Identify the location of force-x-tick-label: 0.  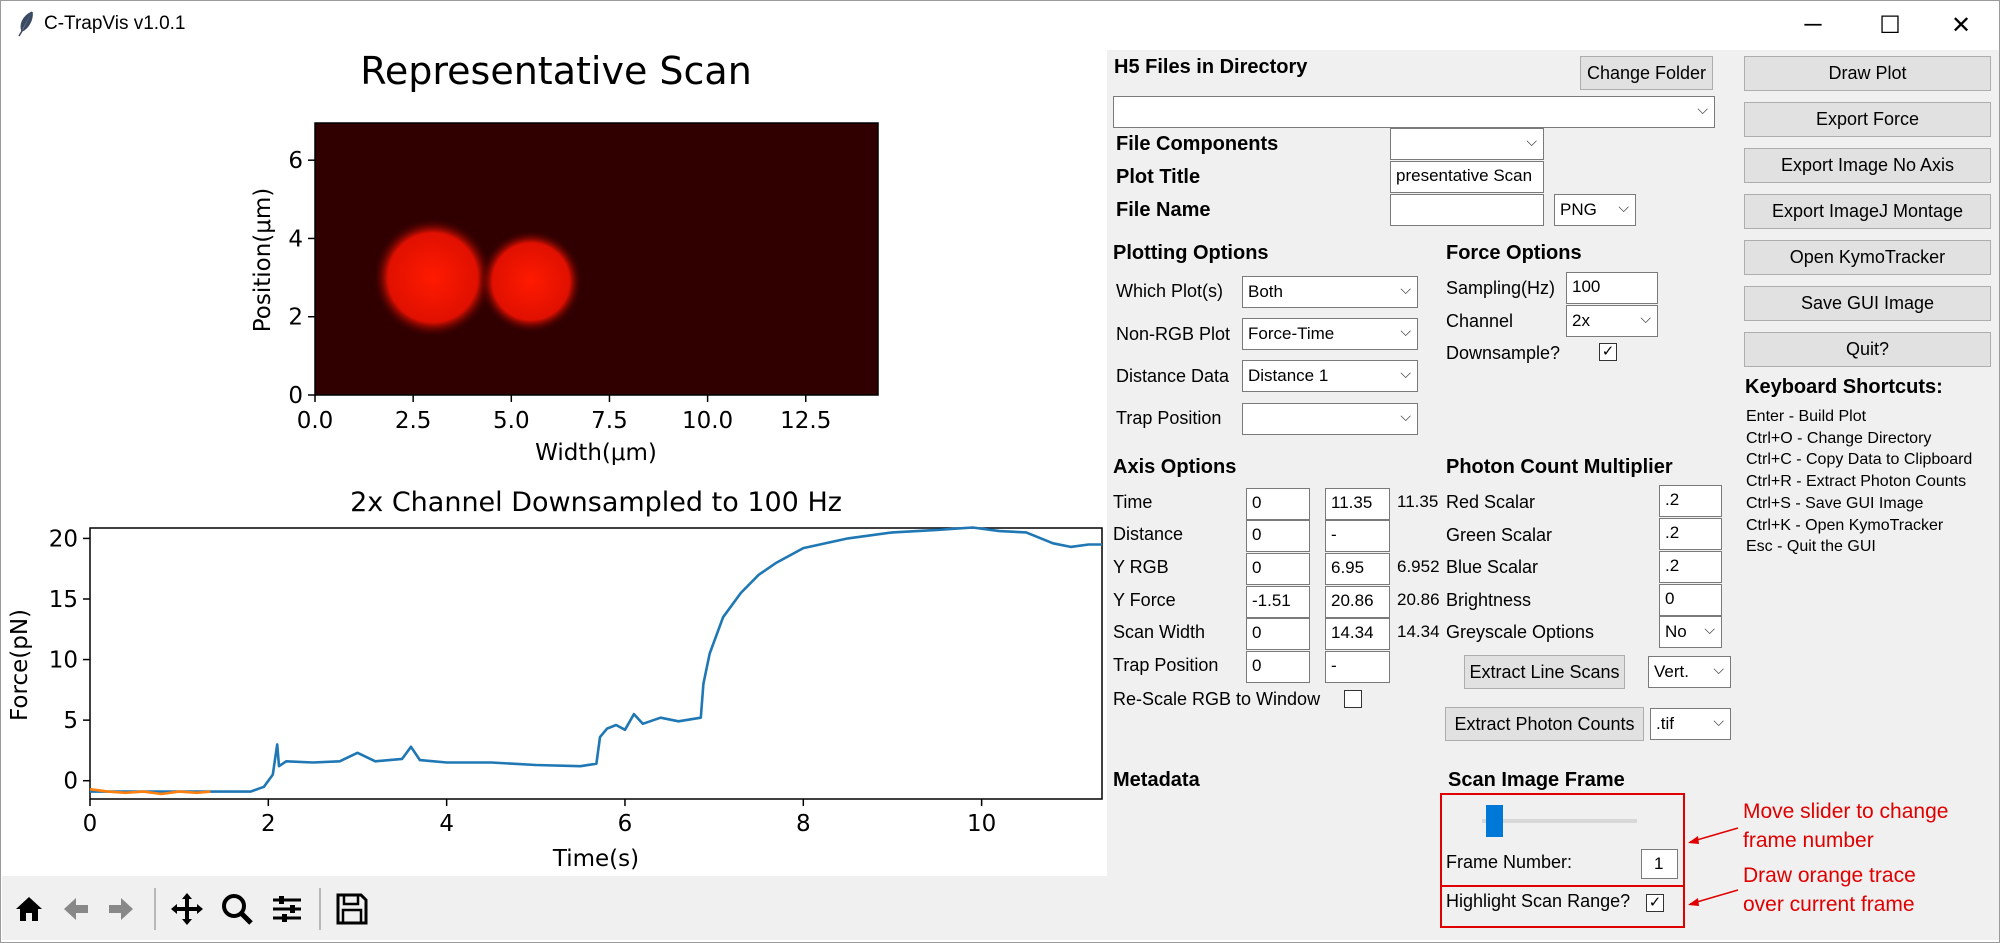
(90, 824).